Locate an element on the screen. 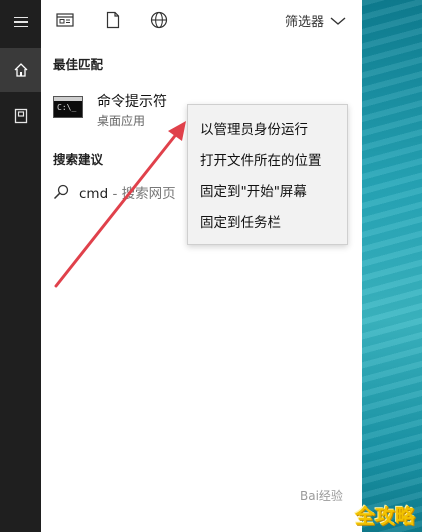 This screenshot has height=532, width=422. desktop-background is located at coordinates (392, 266).